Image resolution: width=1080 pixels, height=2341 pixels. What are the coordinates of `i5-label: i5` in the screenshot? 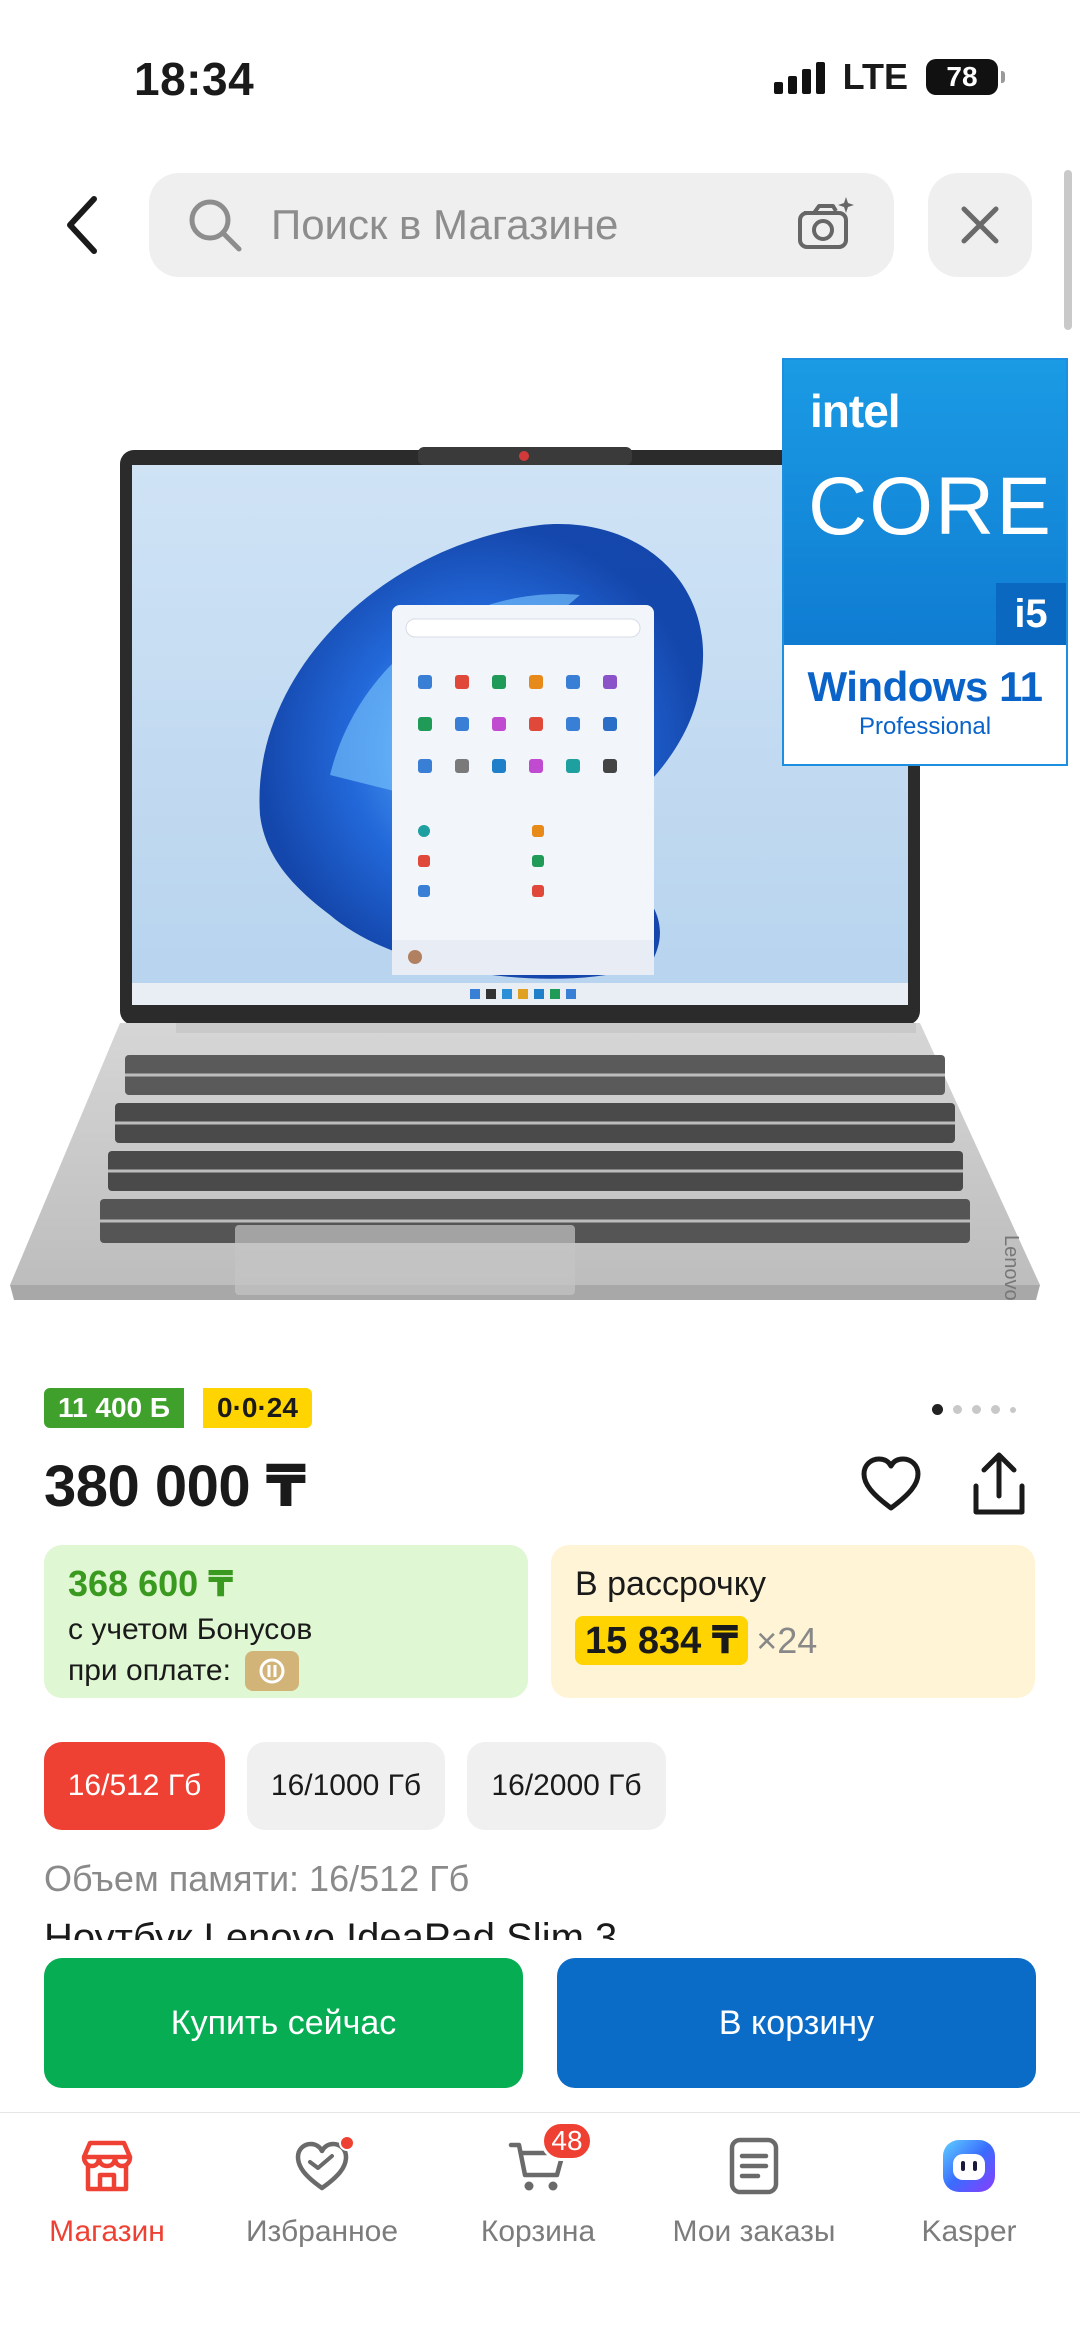 It's located at (1031, 614).